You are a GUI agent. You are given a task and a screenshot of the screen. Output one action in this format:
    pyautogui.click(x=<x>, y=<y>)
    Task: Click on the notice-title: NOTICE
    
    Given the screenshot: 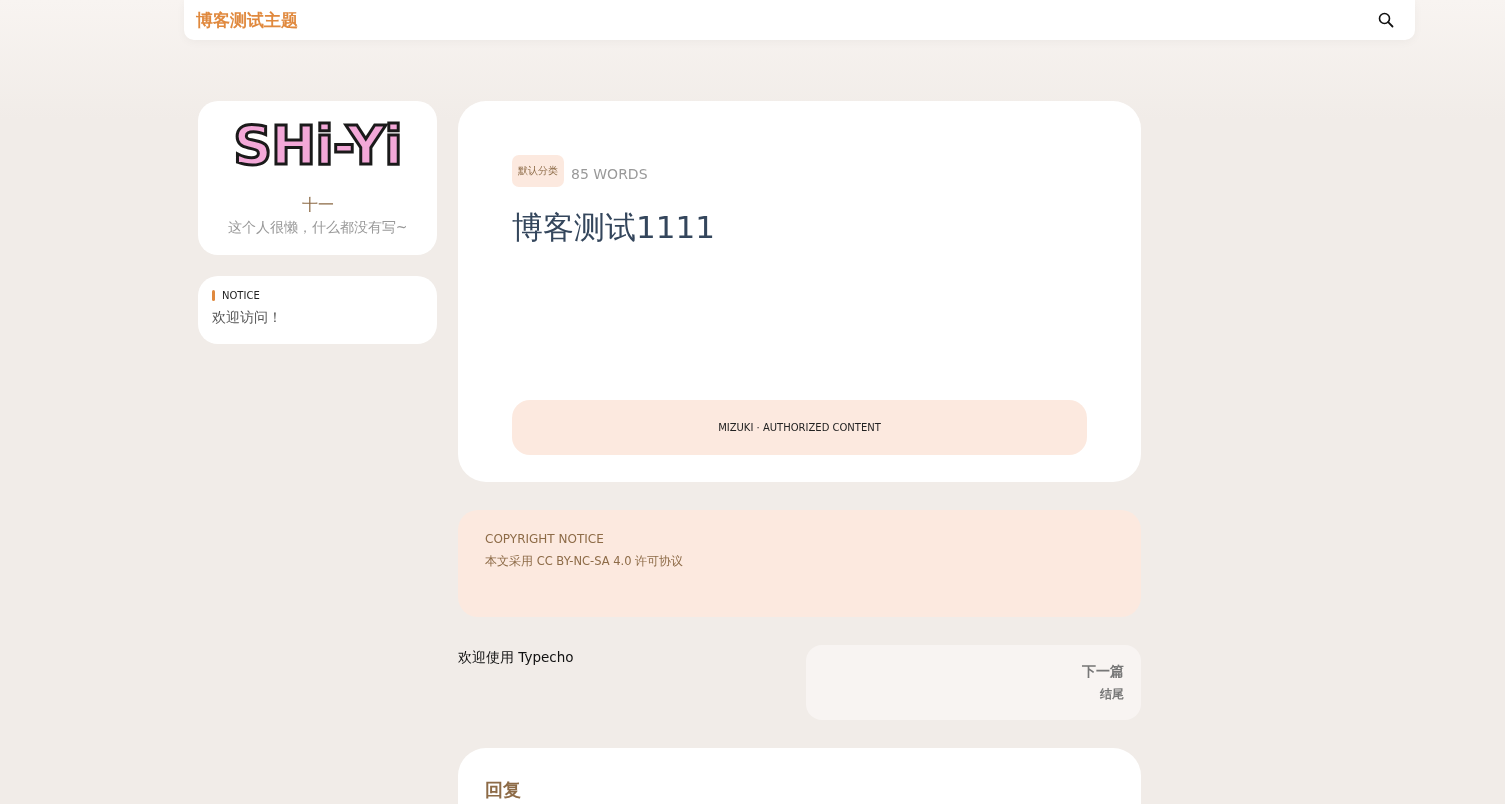 What is the action you would take?
    pyautogui.click(x=241, y=295)
    